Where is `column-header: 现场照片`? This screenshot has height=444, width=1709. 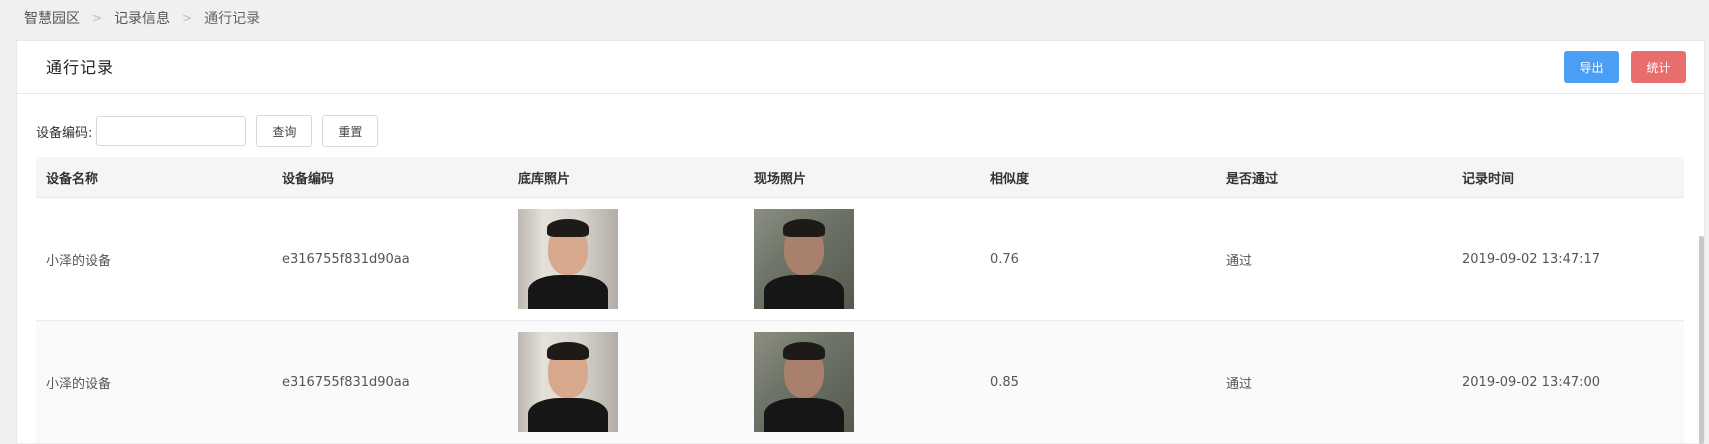 column-header: 现场照片 is located at coordinates (780, 179).